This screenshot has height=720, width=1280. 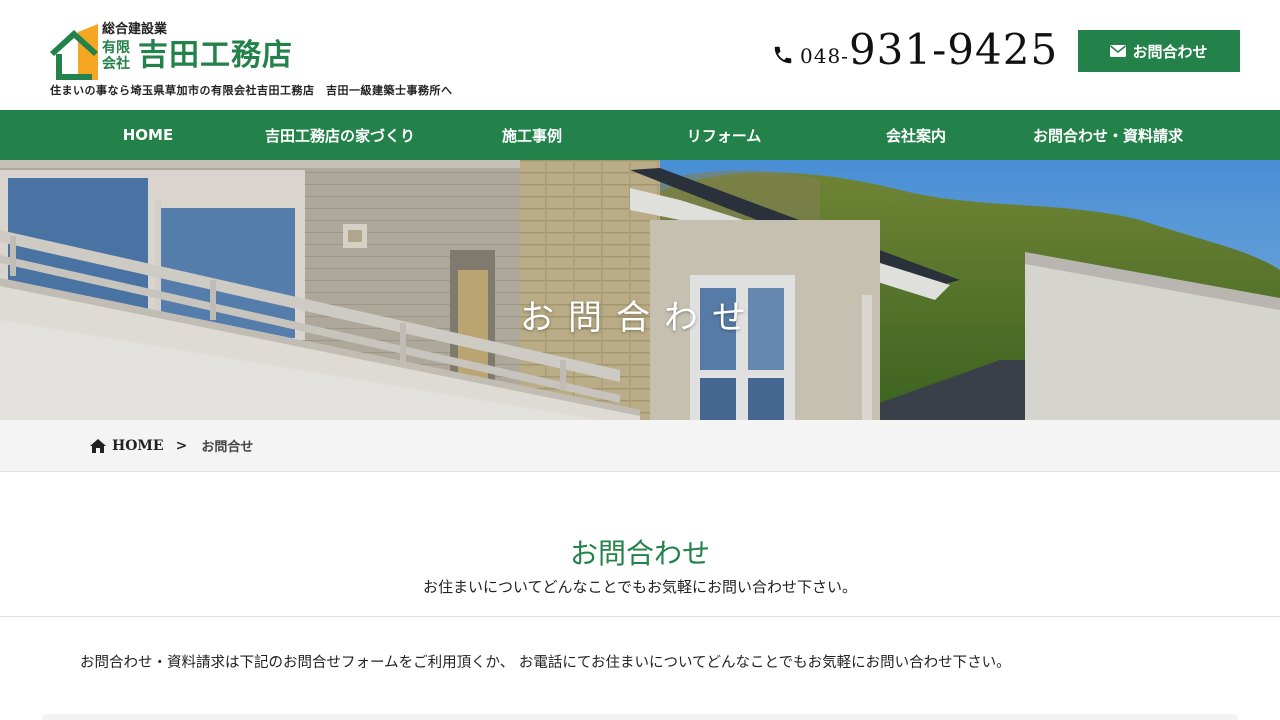 What do you see at coordinates (1170, 51) in the screenshot?
I see `contact-button-label: お問合わせ` at bounding box center [1170, 51].